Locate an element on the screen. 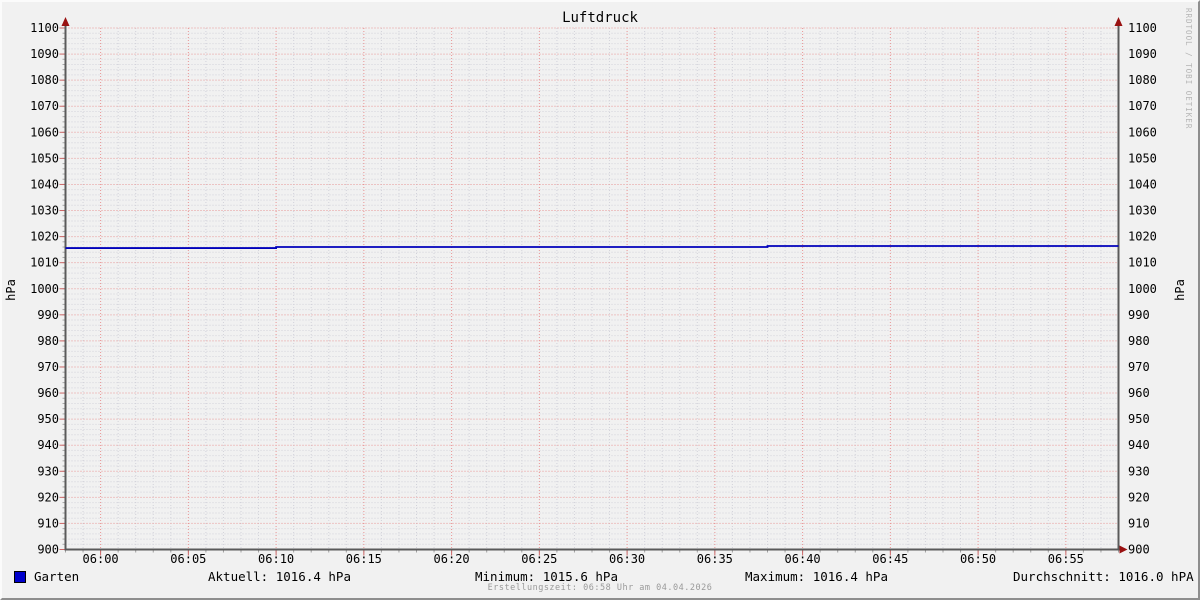 The image size is (1200, 600). y-tick-label-right: 1040 is located at coordinates (1142, 184).